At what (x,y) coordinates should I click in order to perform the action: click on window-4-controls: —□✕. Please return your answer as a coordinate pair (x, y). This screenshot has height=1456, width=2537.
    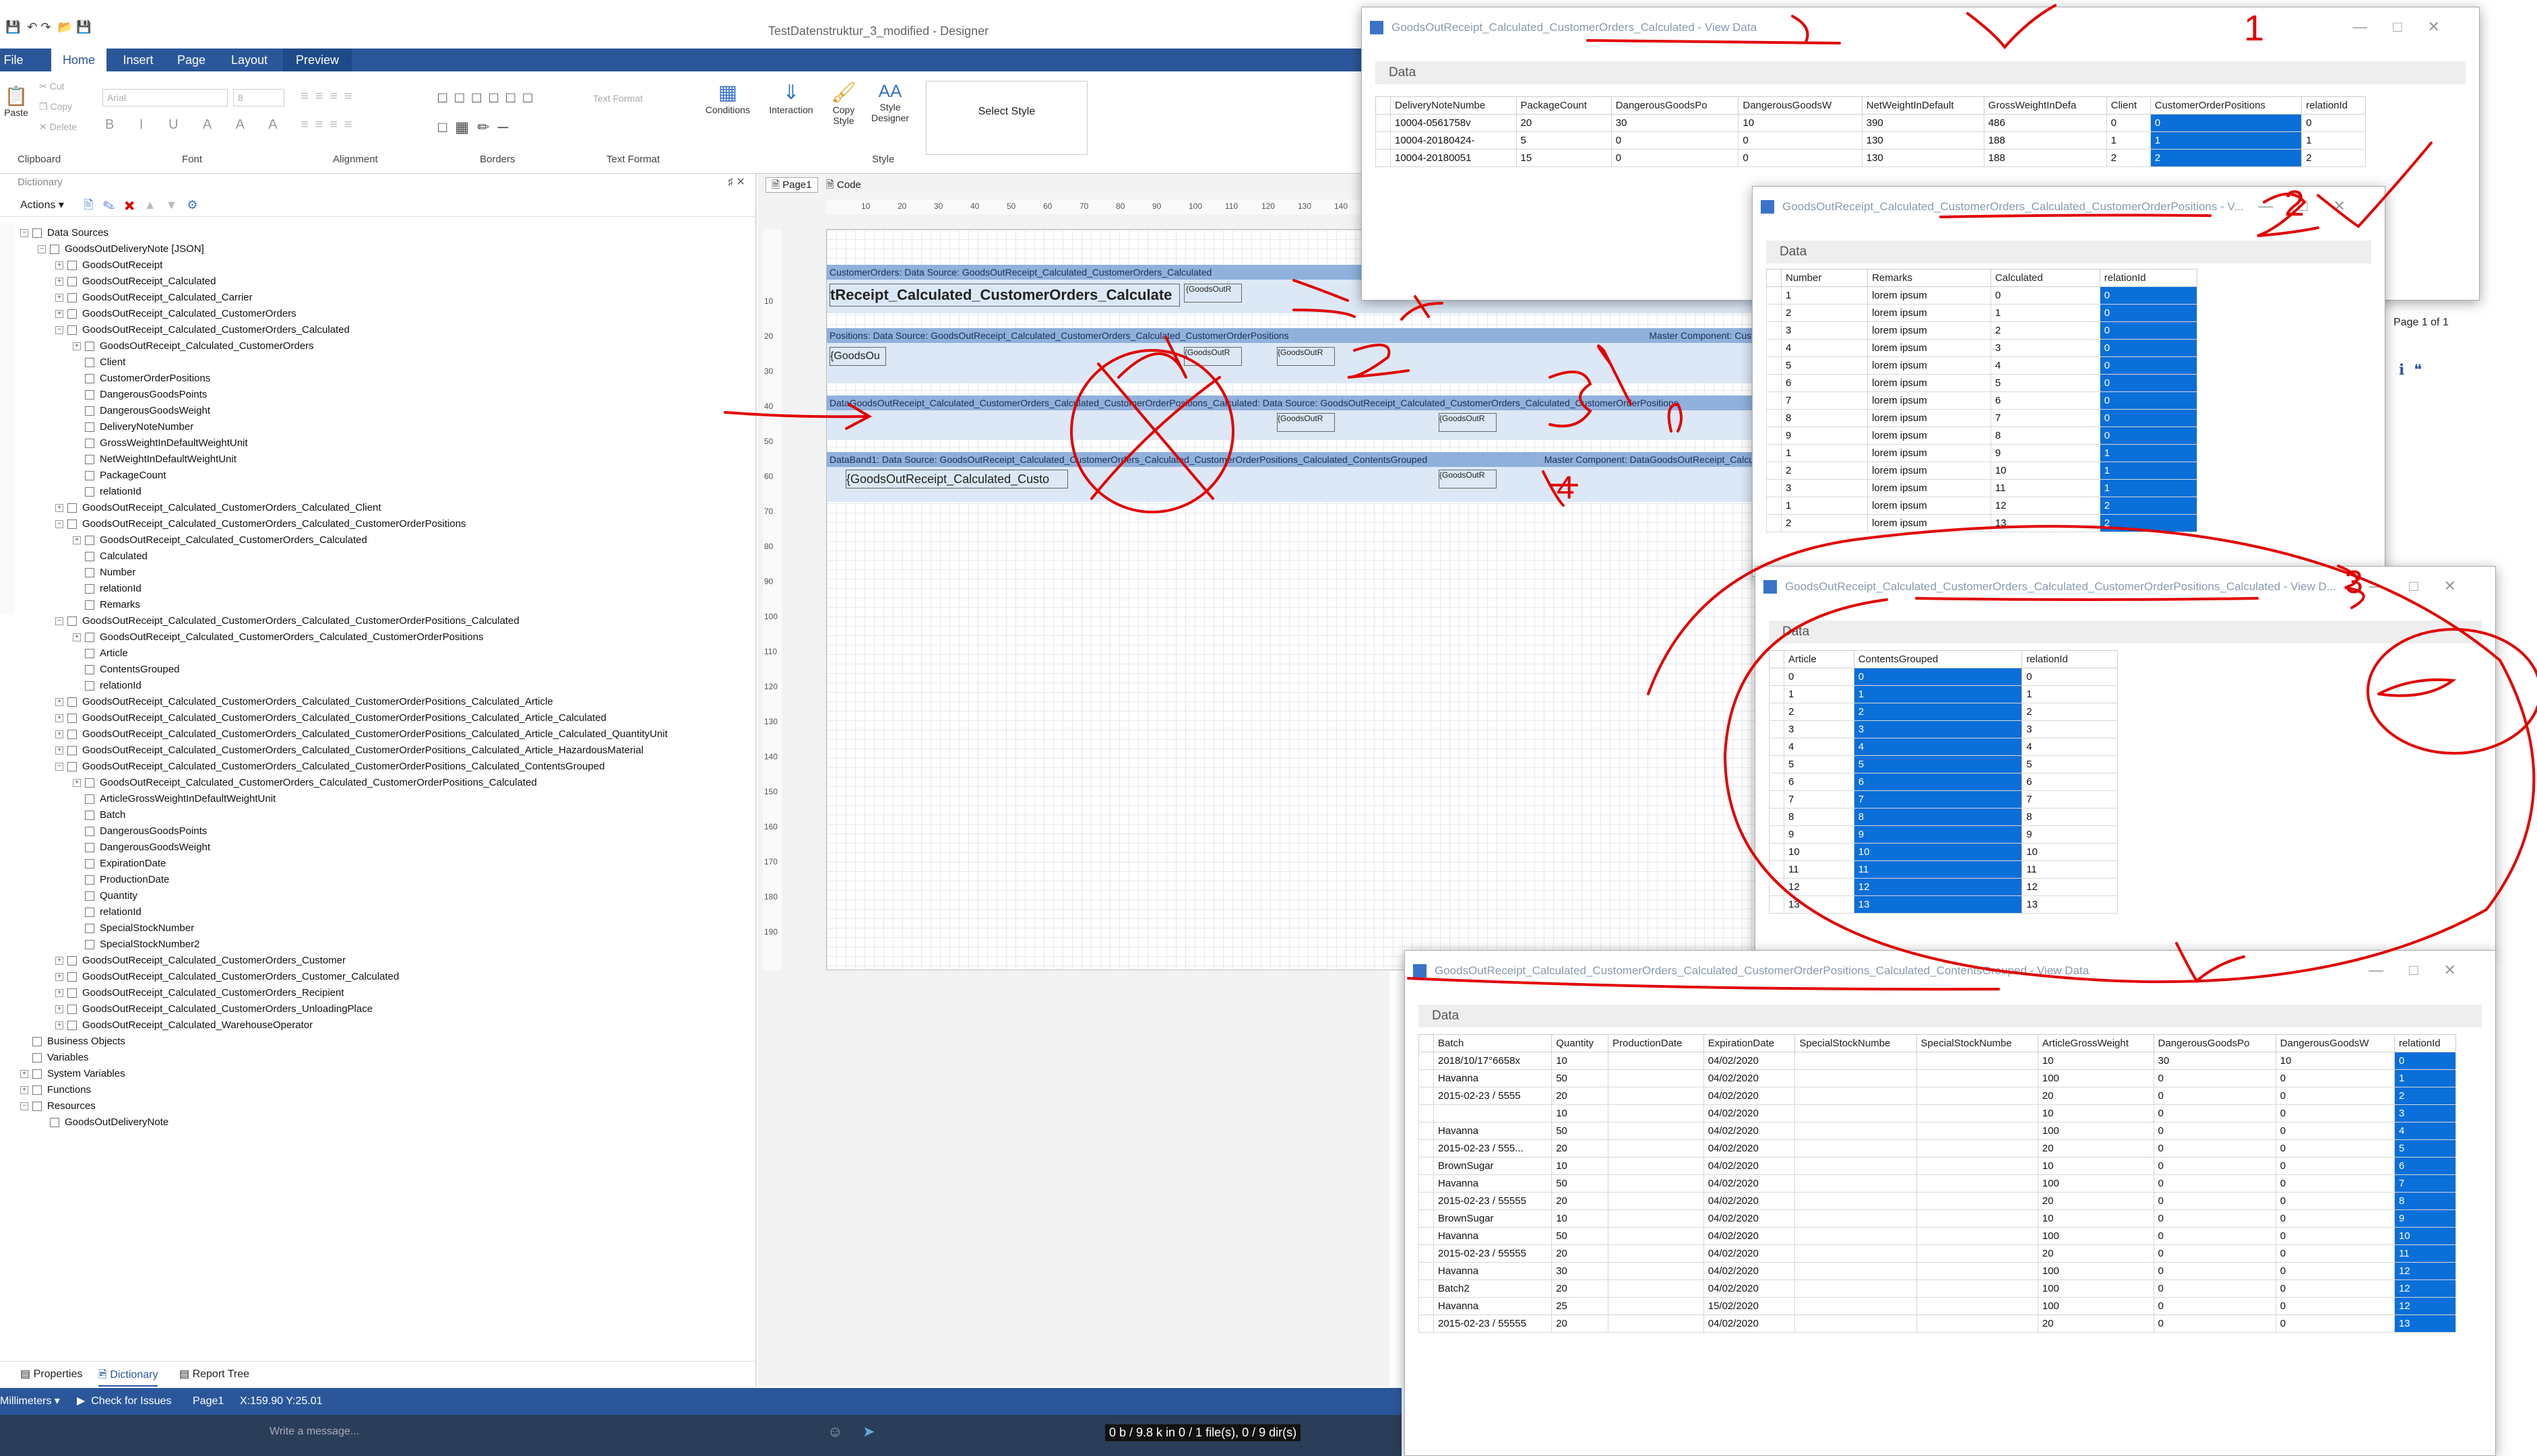
    Looking at the image, I should click on (2426, 970).